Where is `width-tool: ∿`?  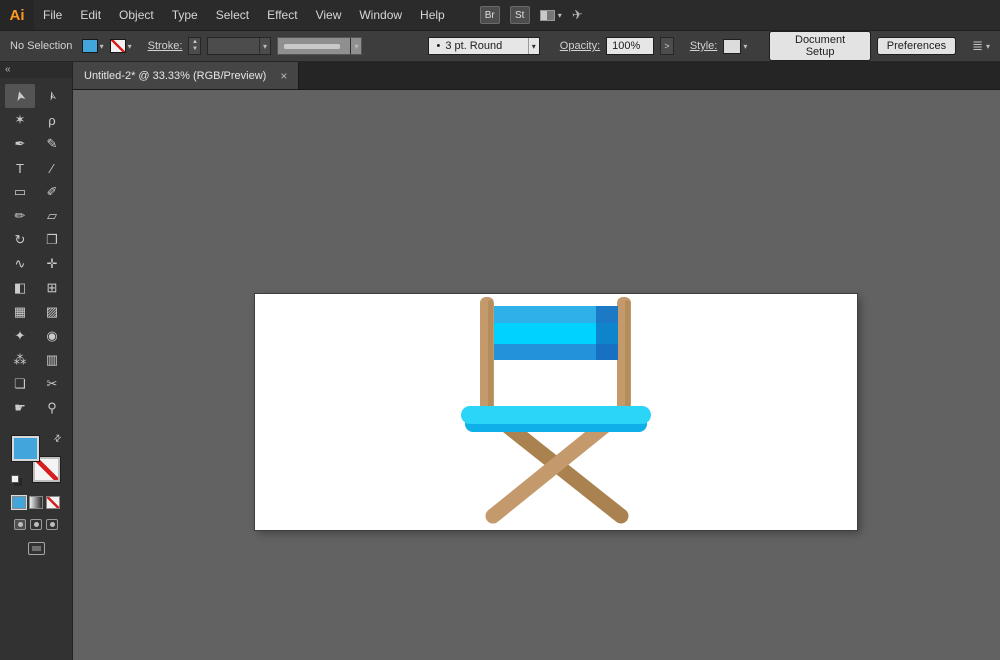 width-tool: ∿ is located at coordinates (20, 264).